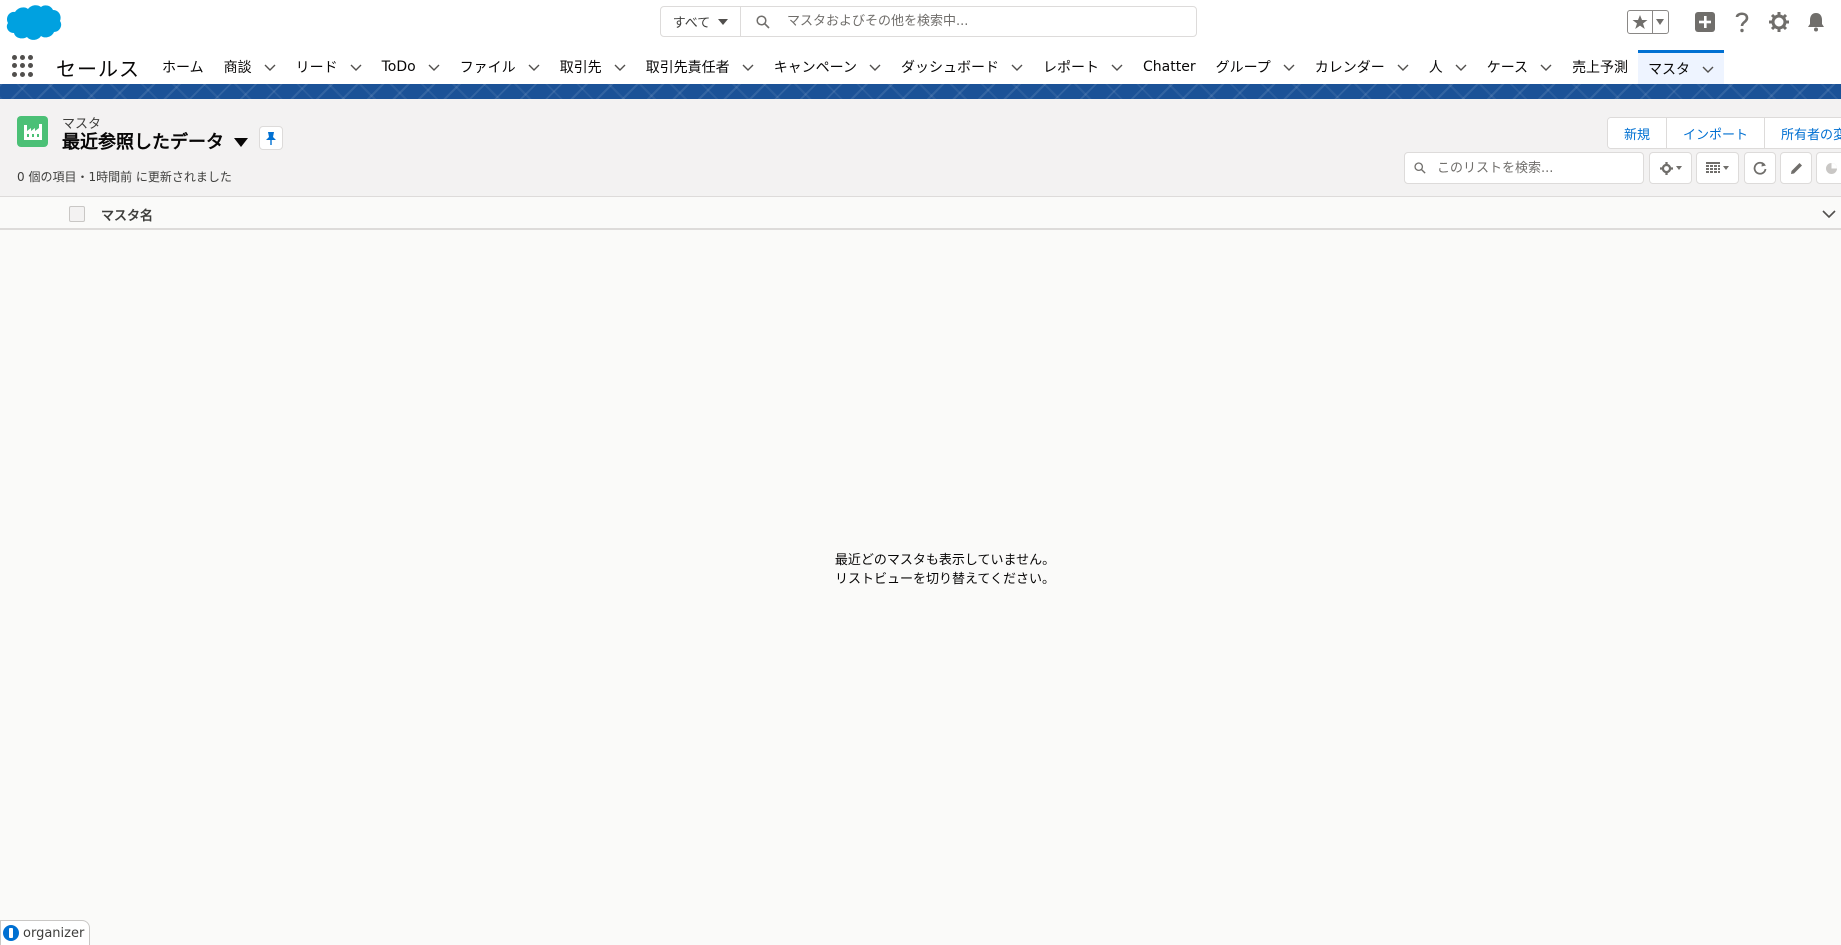 The height and width of the screenshot is (945, 1841). I want to click on nav-item: ダッシュボード, so click(962, 67).